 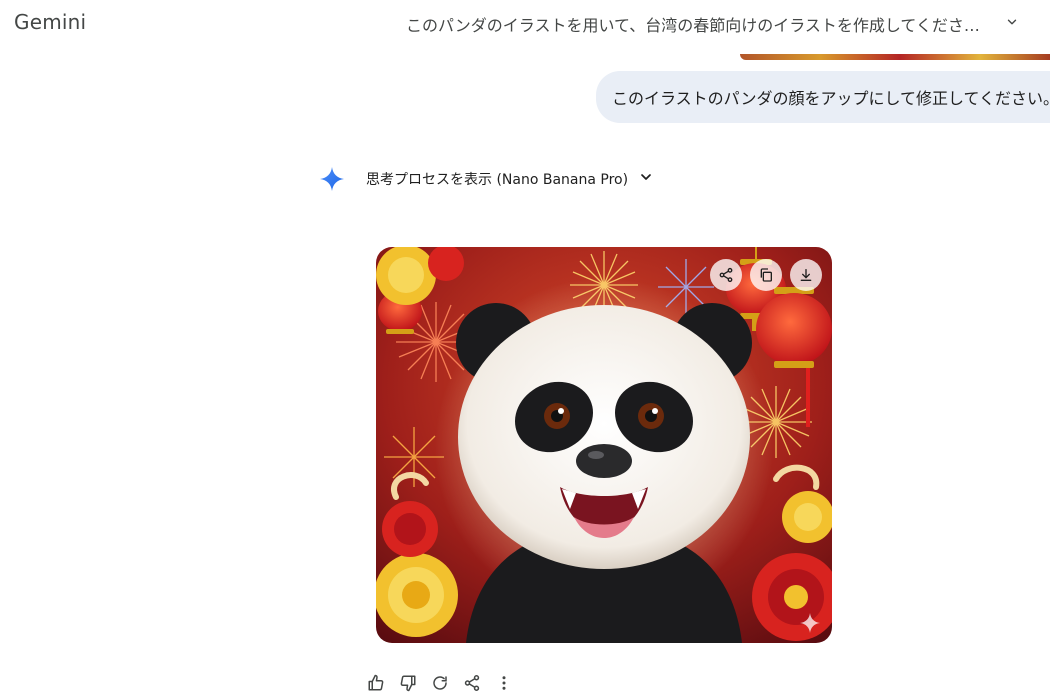 I want to click on refresh-icon, so click(x=440, y=683).